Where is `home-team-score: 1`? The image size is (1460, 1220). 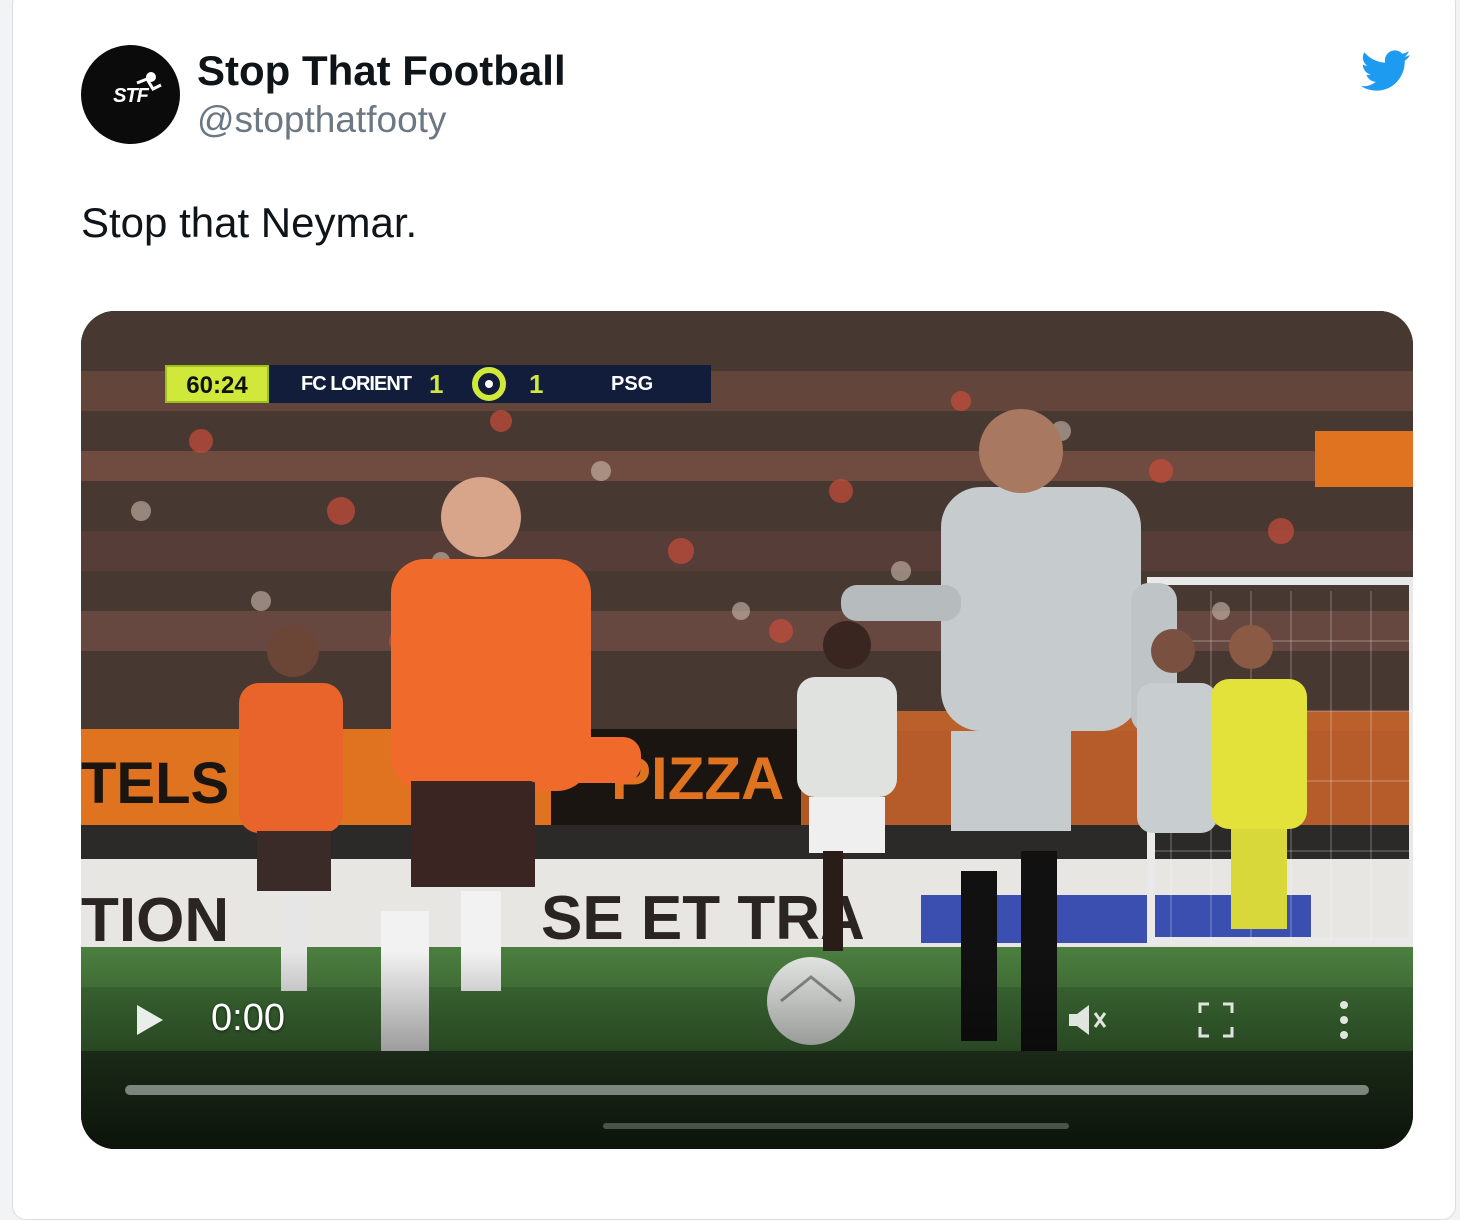
home-team-score: 1 is located at coordinates (436, 384).